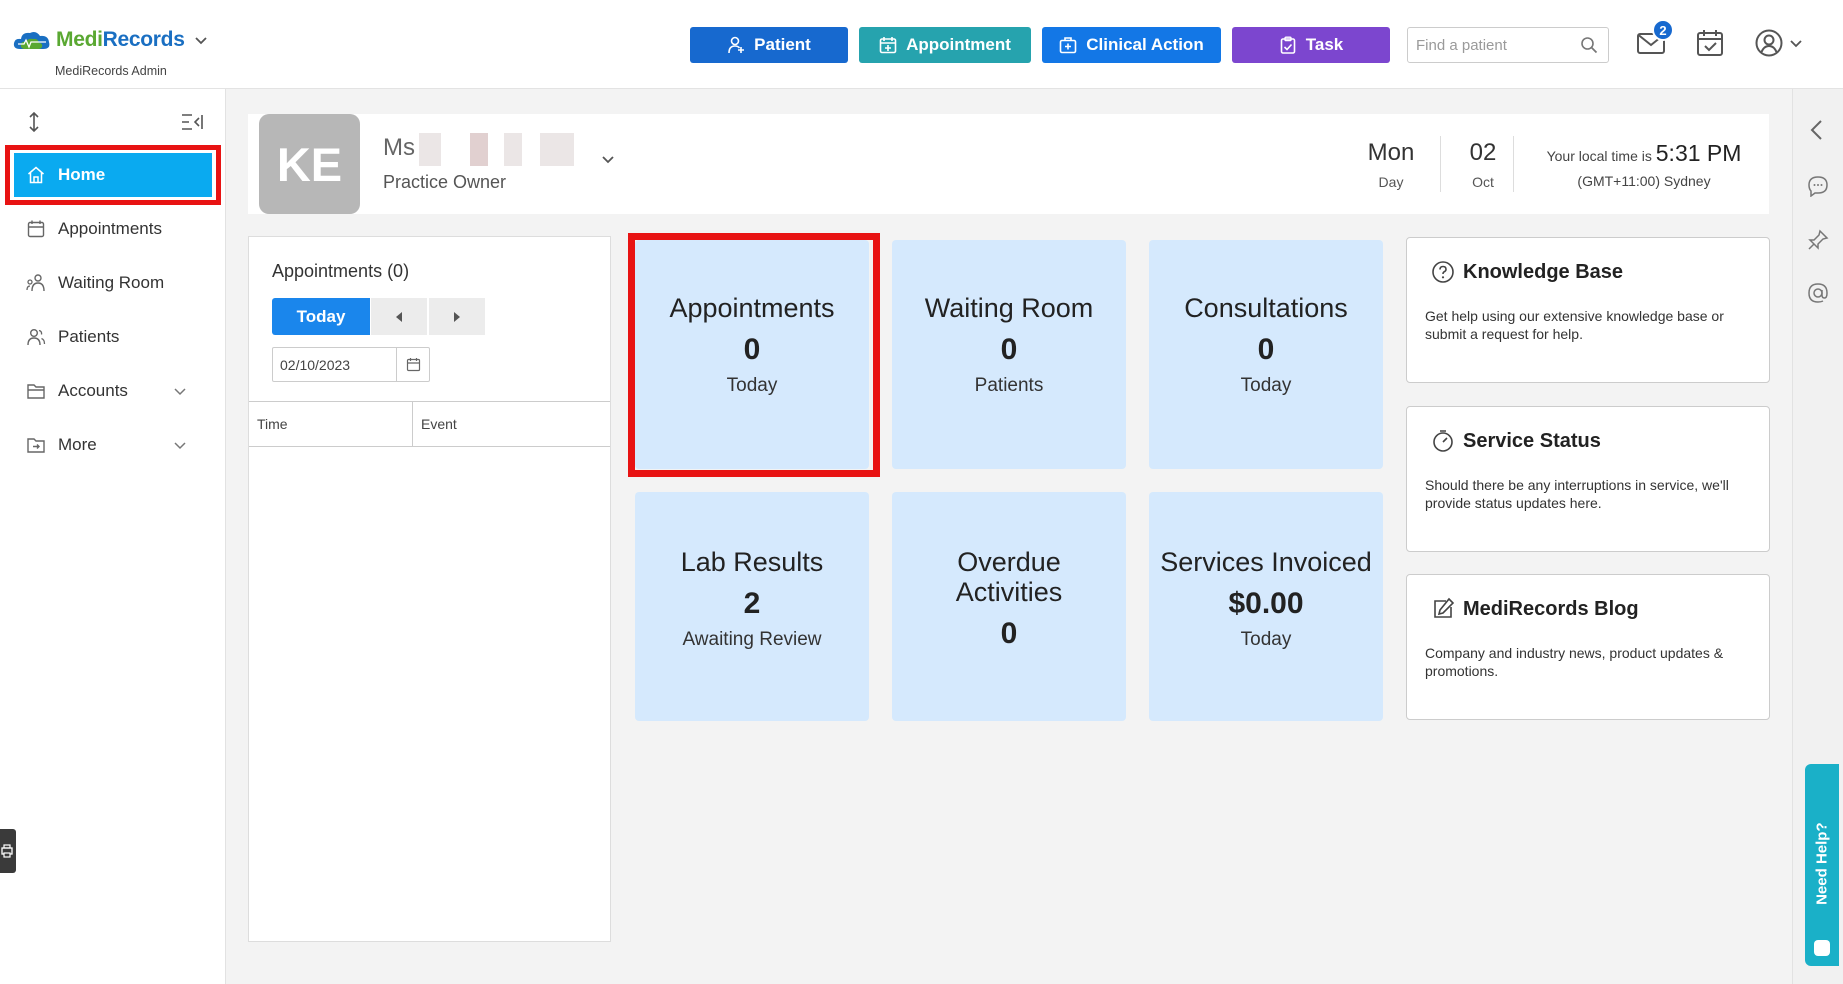  What do you see at coordinates (1266, 308) in the screenshot?
I see `tile-title: Consultations` at bounding box center [1266, 308].